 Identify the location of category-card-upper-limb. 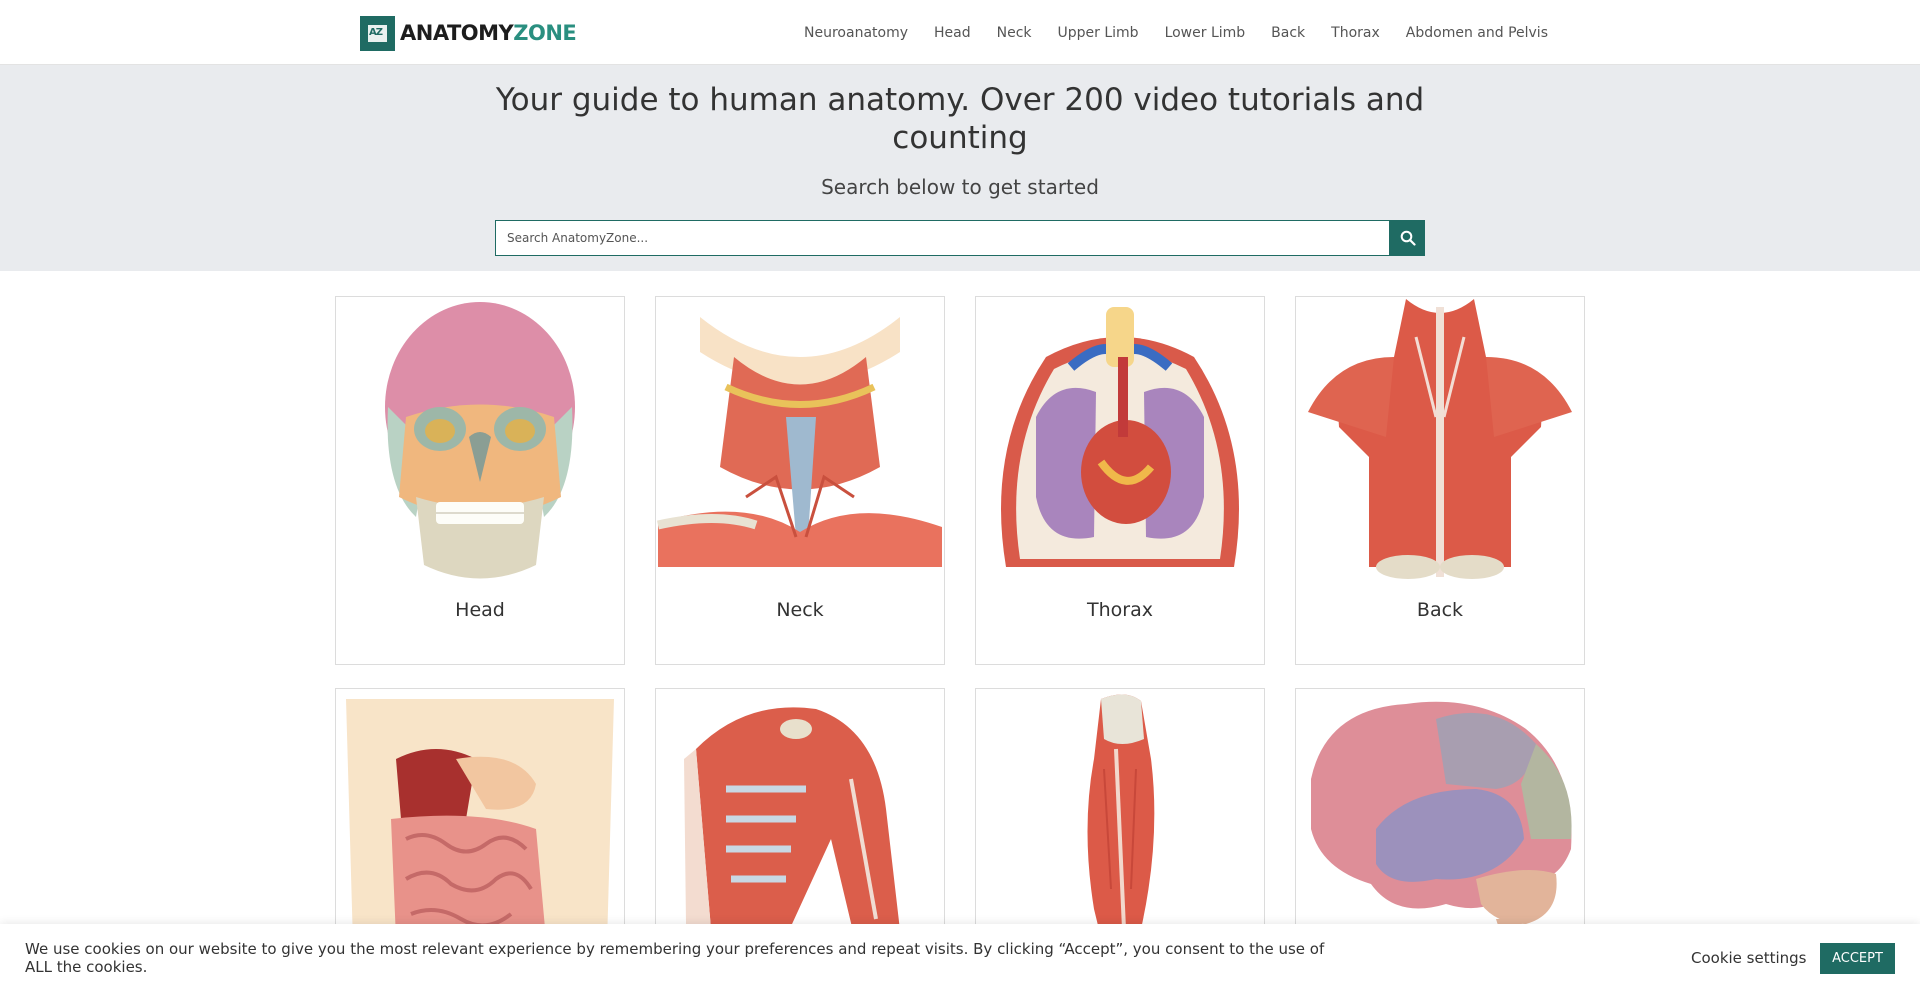
(800, 818).